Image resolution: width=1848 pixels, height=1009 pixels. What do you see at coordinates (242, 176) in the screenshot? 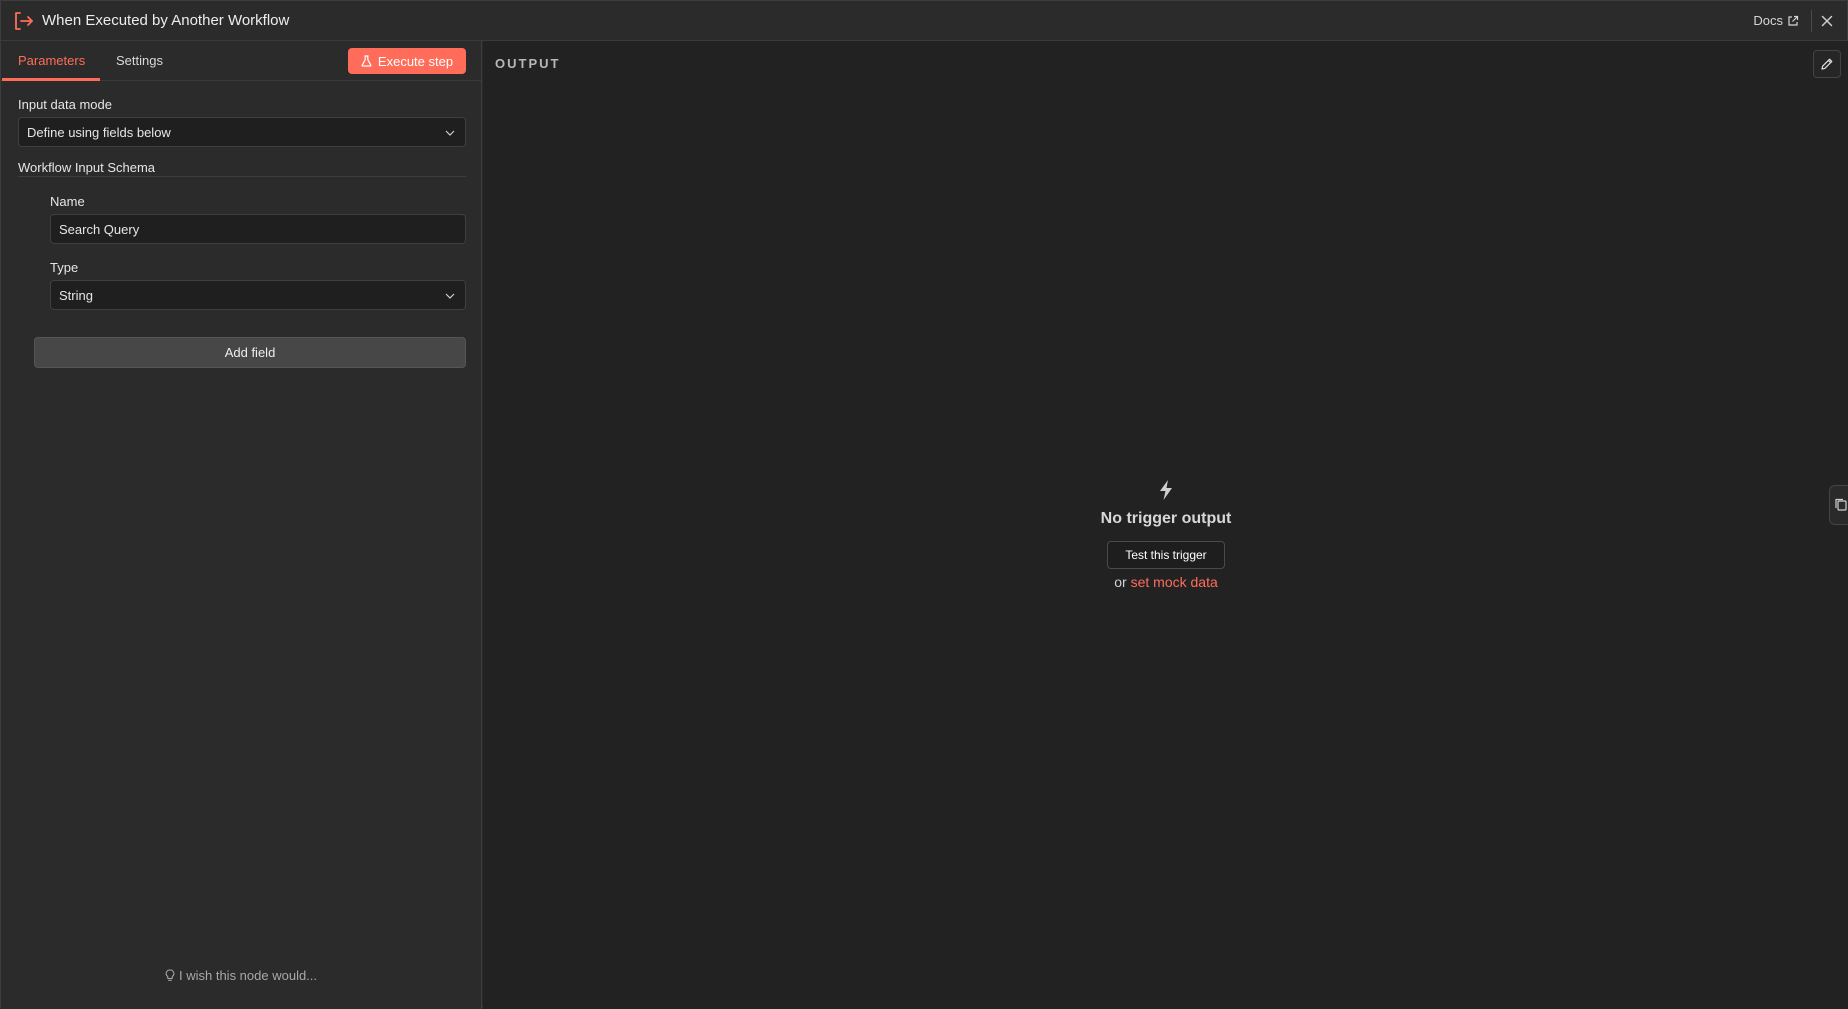
I see `section-divider` at bounding box center [242, 176].